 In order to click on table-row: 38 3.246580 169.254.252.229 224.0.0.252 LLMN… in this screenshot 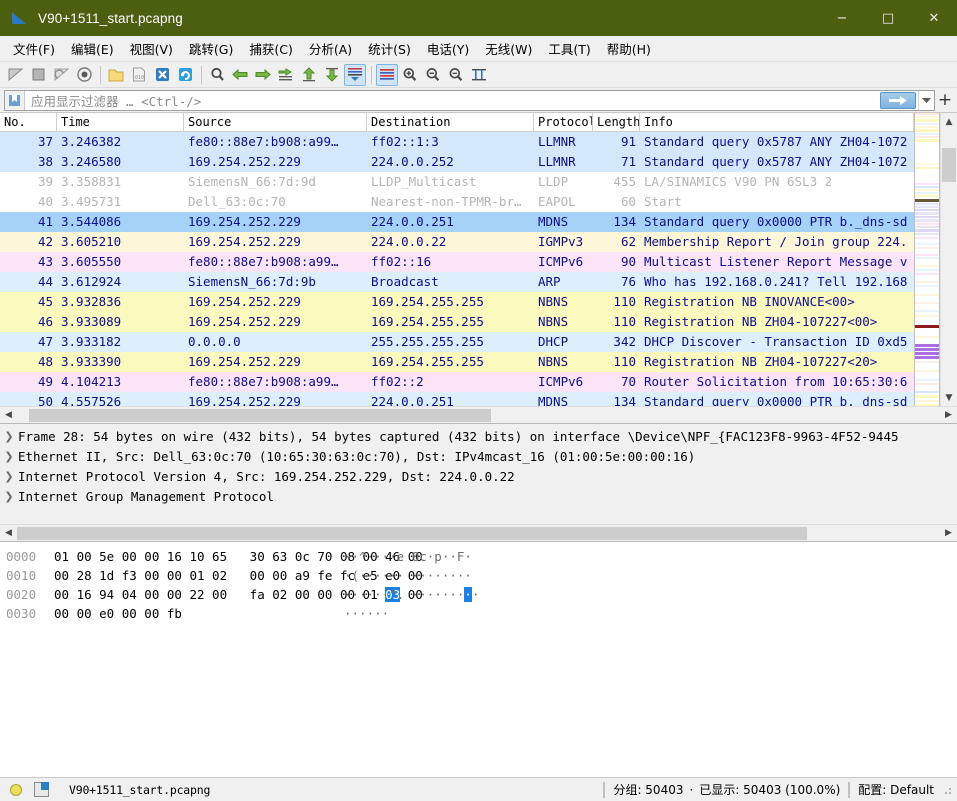, I will do `click(457, 162)`.